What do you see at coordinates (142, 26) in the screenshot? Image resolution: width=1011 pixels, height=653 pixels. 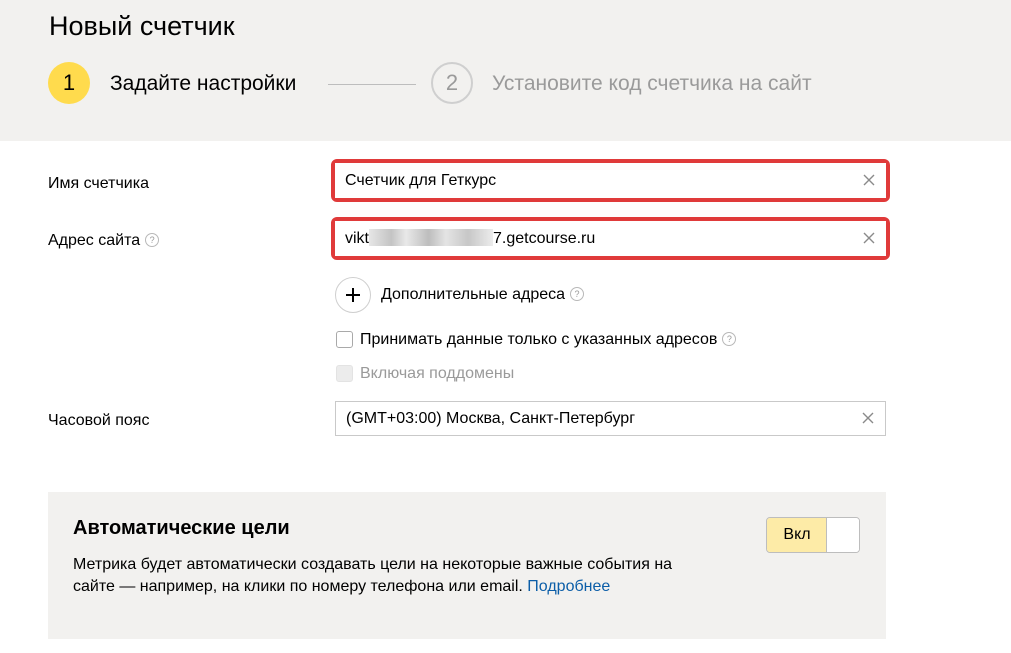 I see `page-title: Новый счетчик` at bounding box center [142, 26].